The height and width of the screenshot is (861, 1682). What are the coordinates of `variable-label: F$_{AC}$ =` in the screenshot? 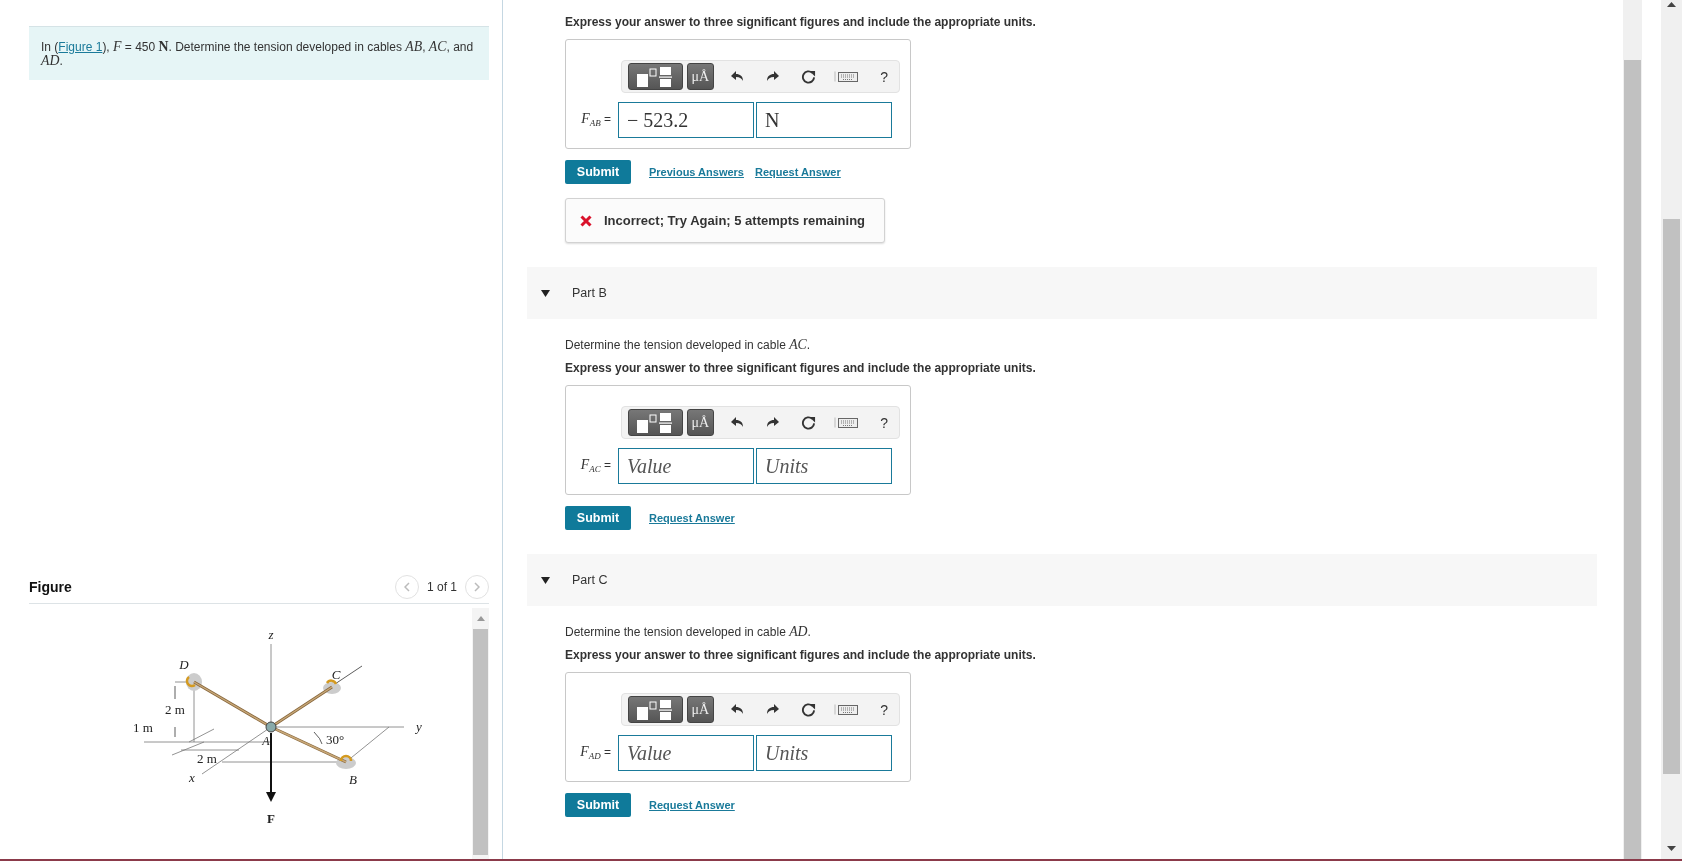 It's located at (595, 466).